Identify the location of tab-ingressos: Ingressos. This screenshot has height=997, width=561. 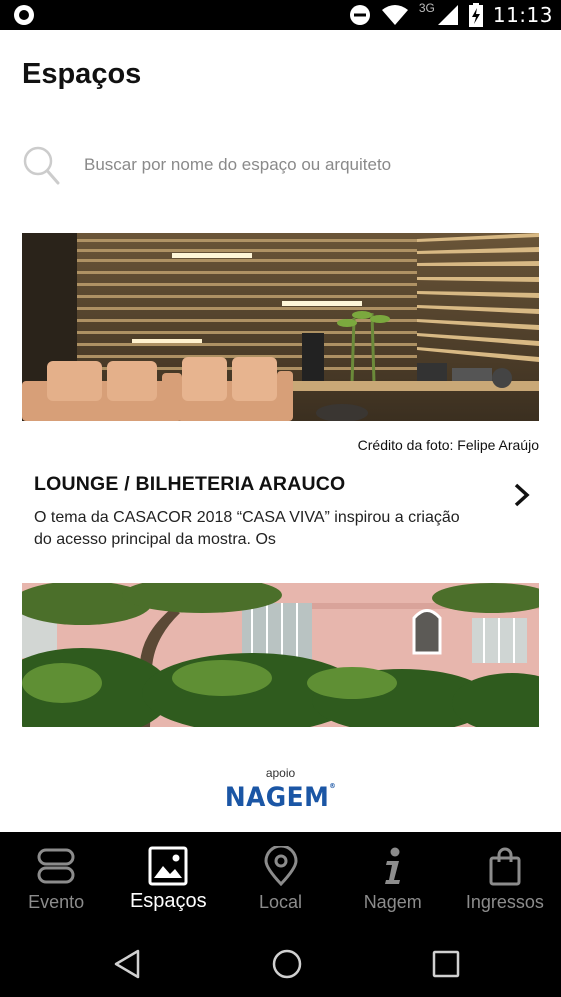
(505, 880).